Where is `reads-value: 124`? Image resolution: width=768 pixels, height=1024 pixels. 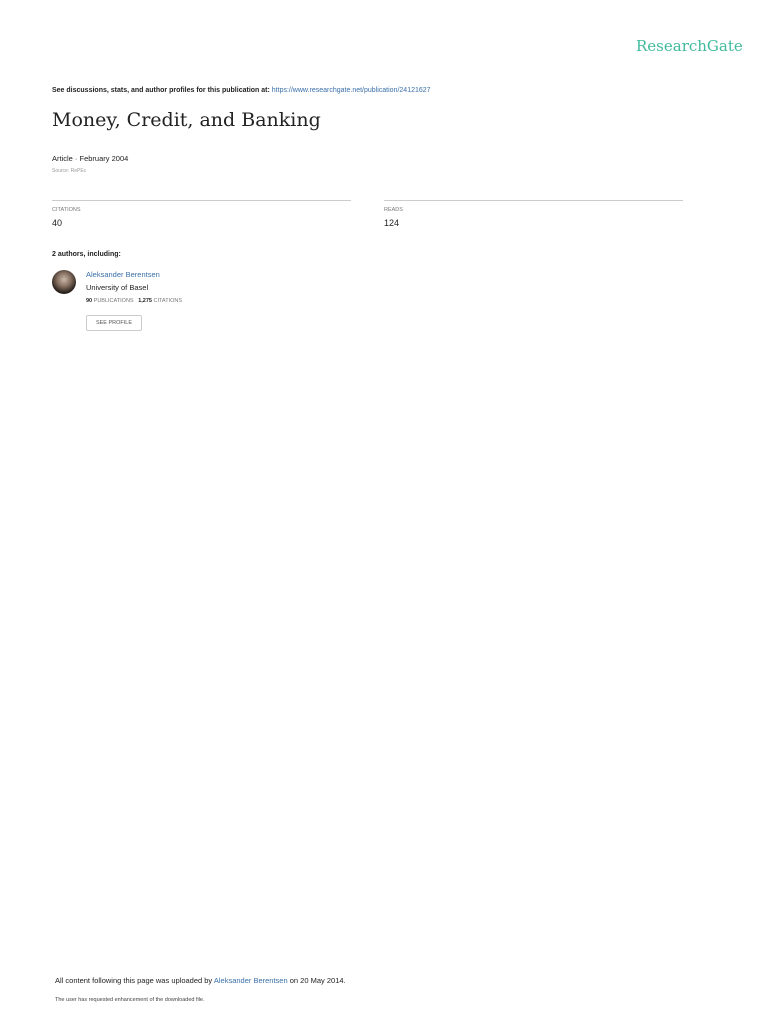 reads-value: 124 is located at coordinates (392, 223).